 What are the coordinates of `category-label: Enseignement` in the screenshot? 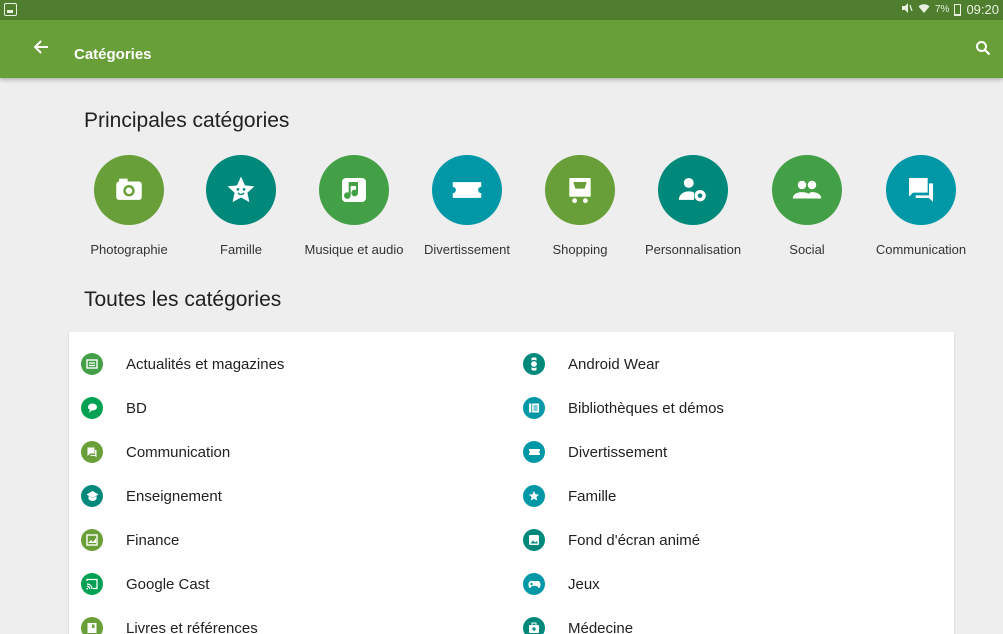 It's located at (174, 496).